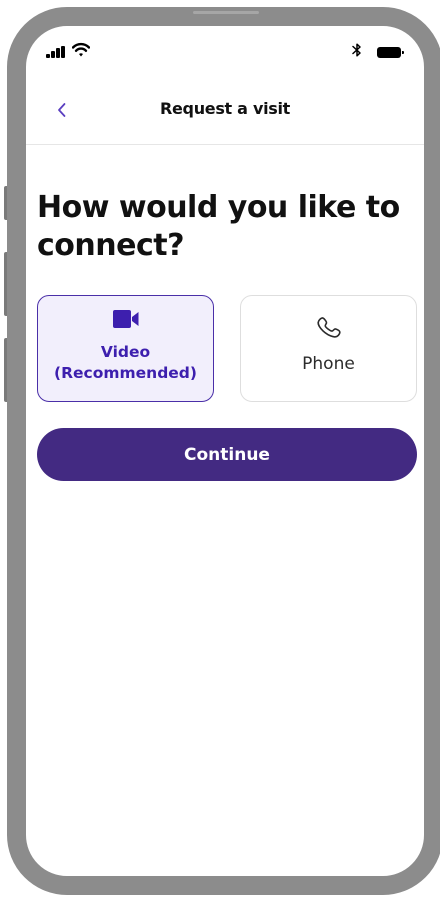 This screenshot has height=899, width=440. What do you see at coordinates (125, 319) in the screenshot?
I see `video-camera-icon` at bounding box center [125, 319].